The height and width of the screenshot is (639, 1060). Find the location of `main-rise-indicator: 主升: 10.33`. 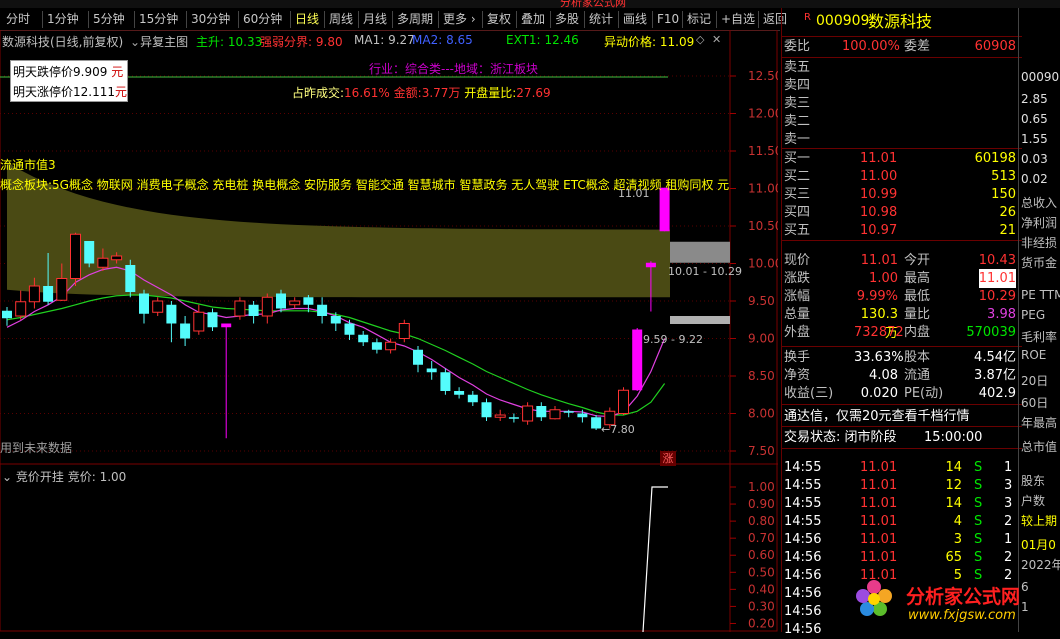

main-rise-indicator: 主升: 10.33 is located at coordinates (229, 42).